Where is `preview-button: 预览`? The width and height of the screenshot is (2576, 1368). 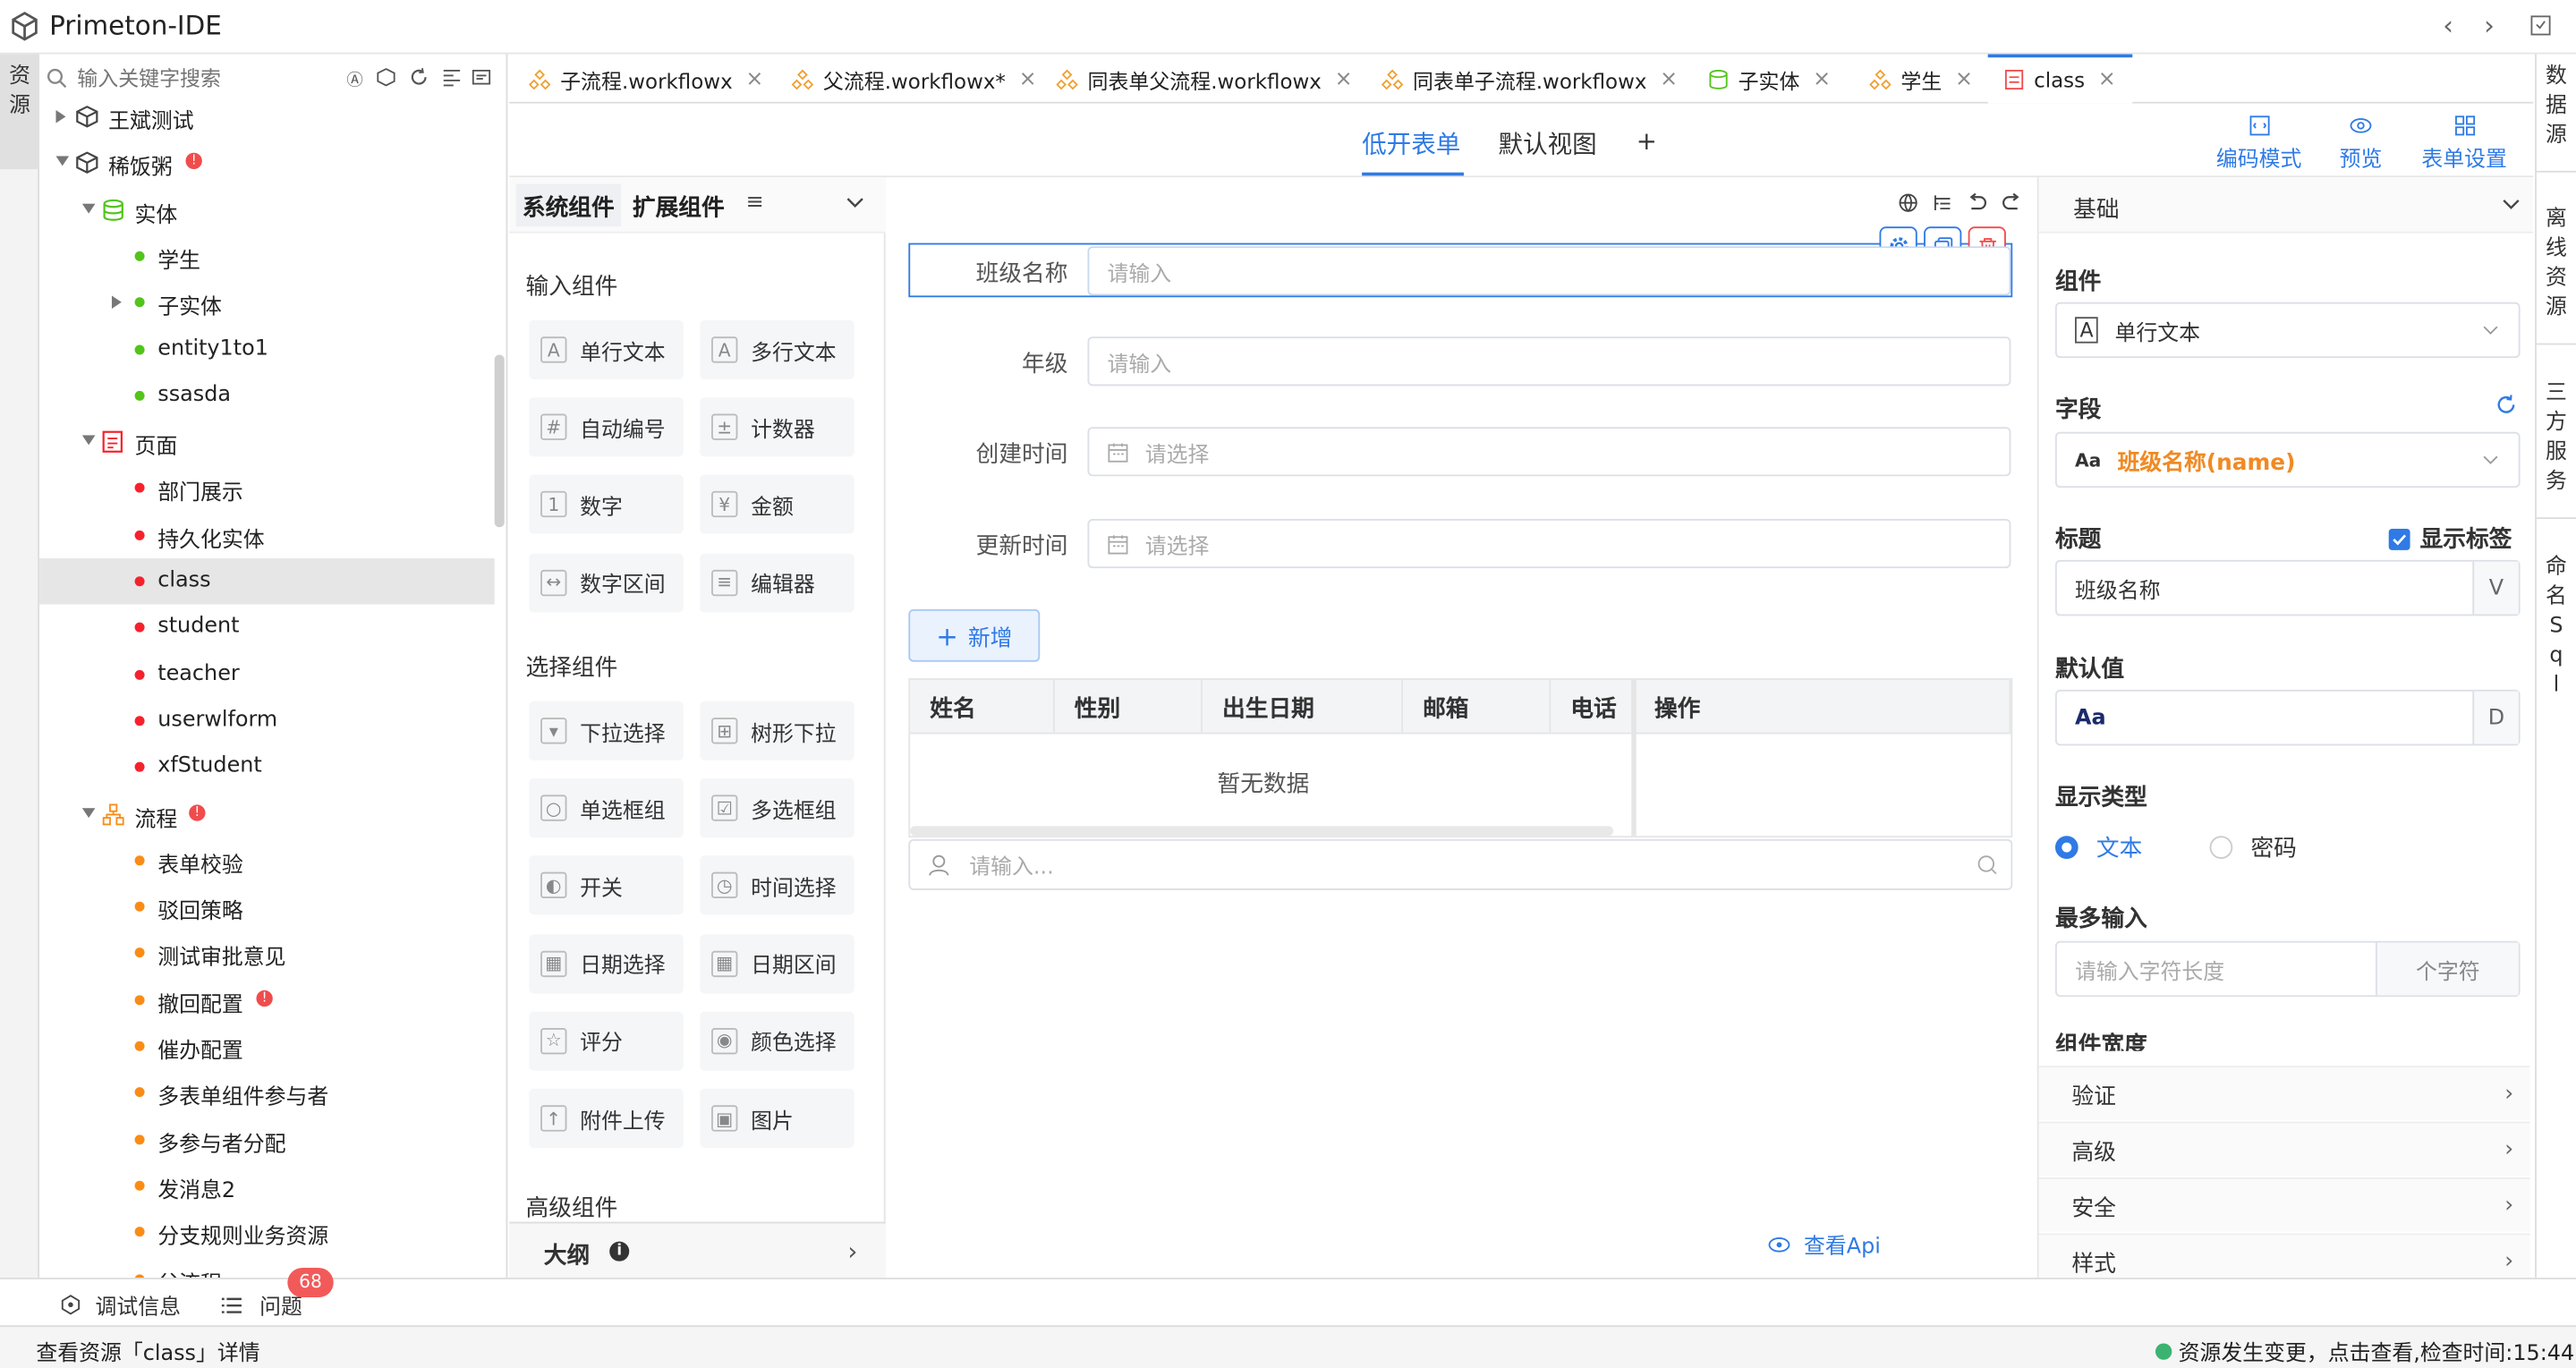 preview-button: 预览 is located at coordinates (2360, 144).